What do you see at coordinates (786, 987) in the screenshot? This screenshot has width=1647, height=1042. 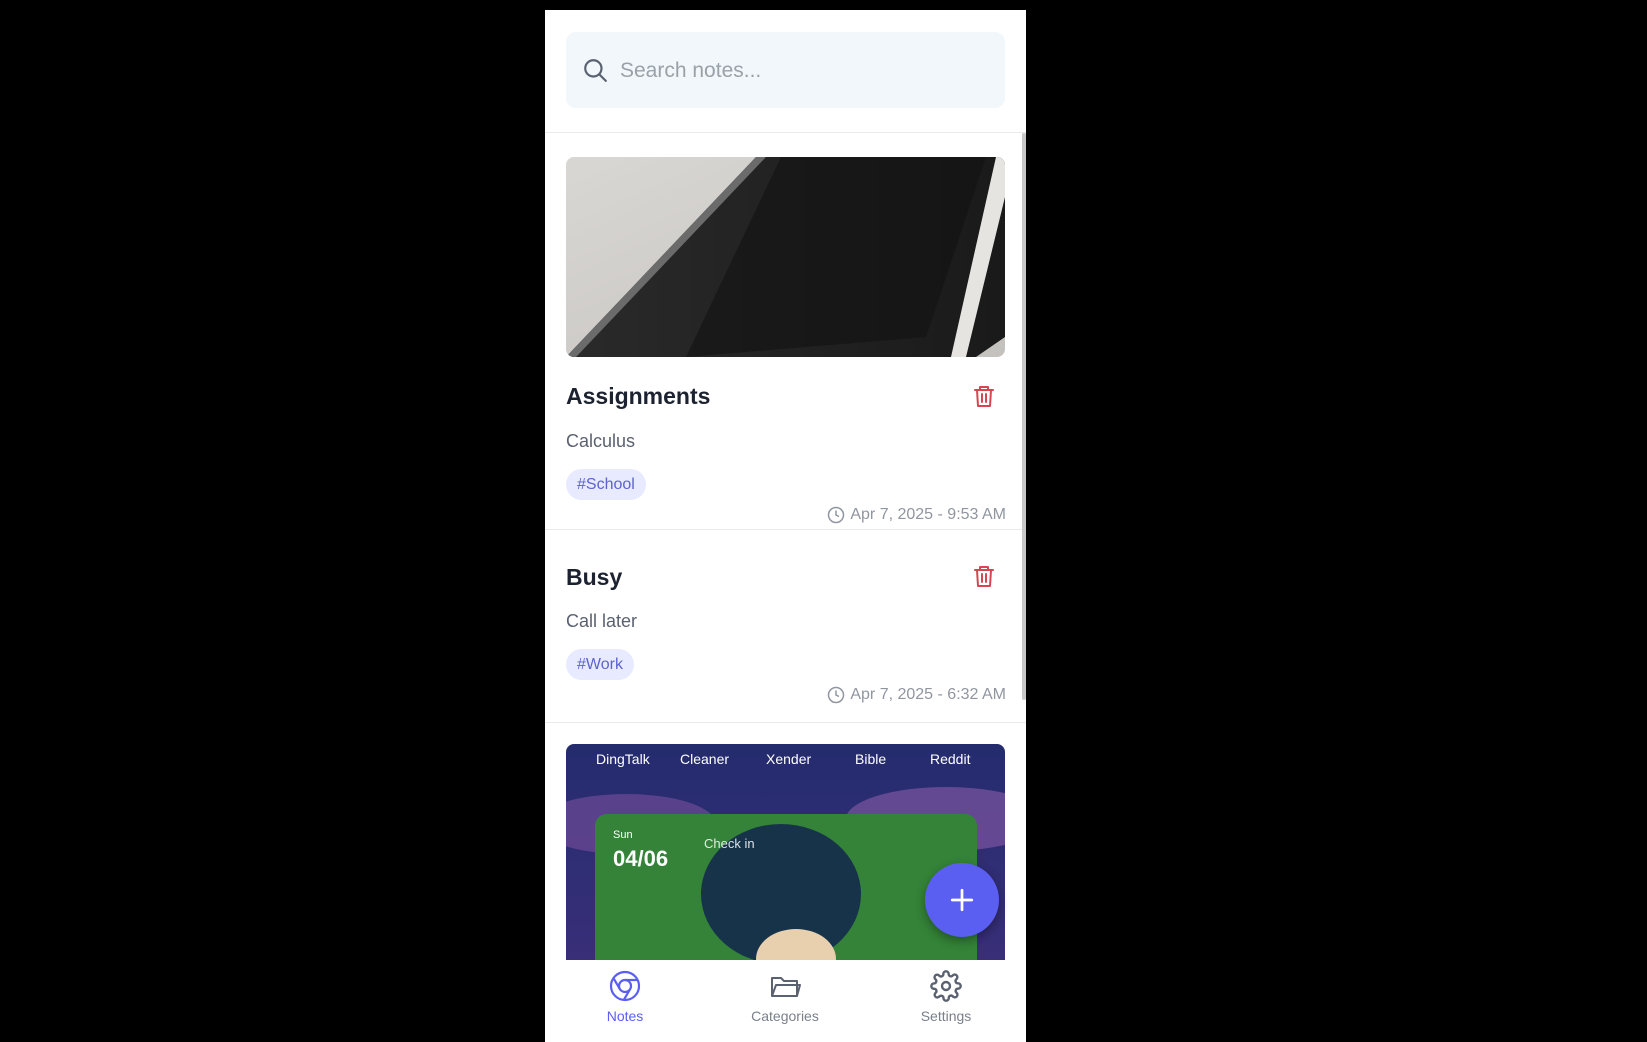 I see `folder-icon` at bounding box center [786, 987].